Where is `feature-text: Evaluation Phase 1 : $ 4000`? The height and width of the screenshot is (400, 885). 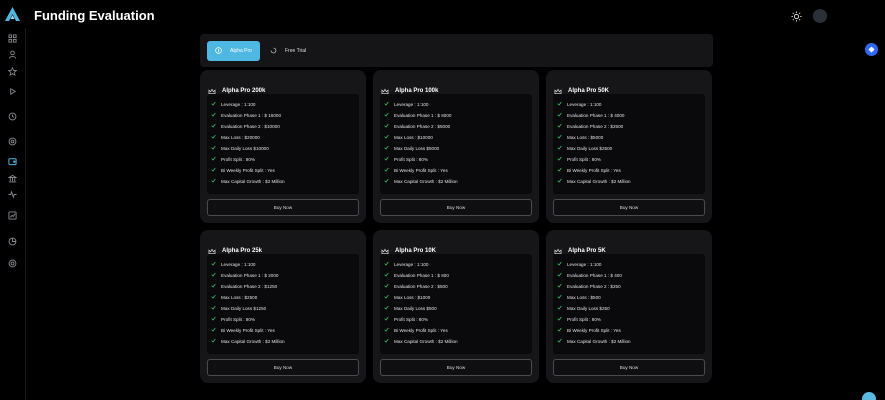 feature-text: Evaluation Phase 1 : $ 4000 is located at coordinates (596, 115).